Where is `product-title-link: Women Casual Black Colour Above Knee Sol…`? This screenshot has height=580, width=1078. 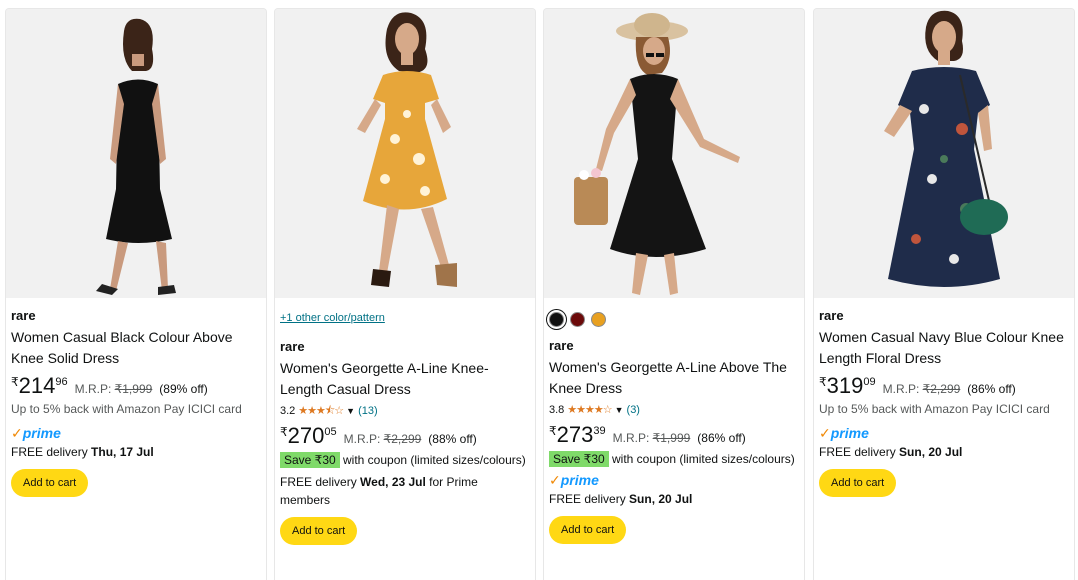 product-title-link: Women Casual Black Colour Above Knee Sol… is located at coordinates (122, 347).